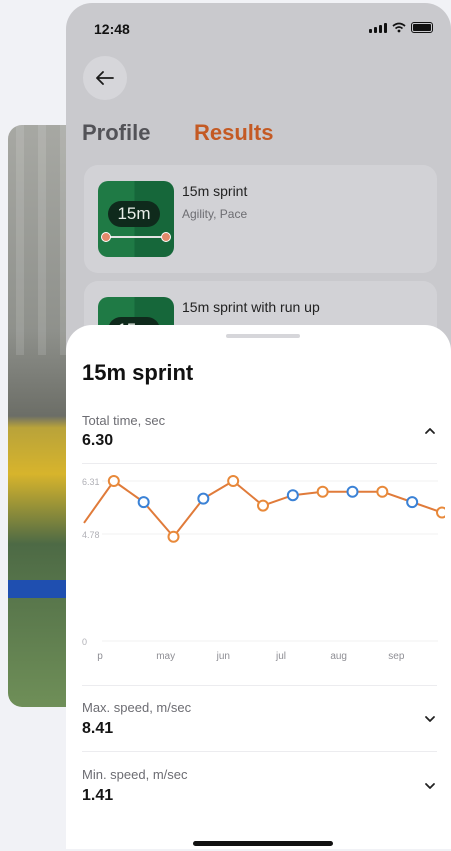  I want to click on metric-label: Max. speed, m/sec, so click(137, 707).